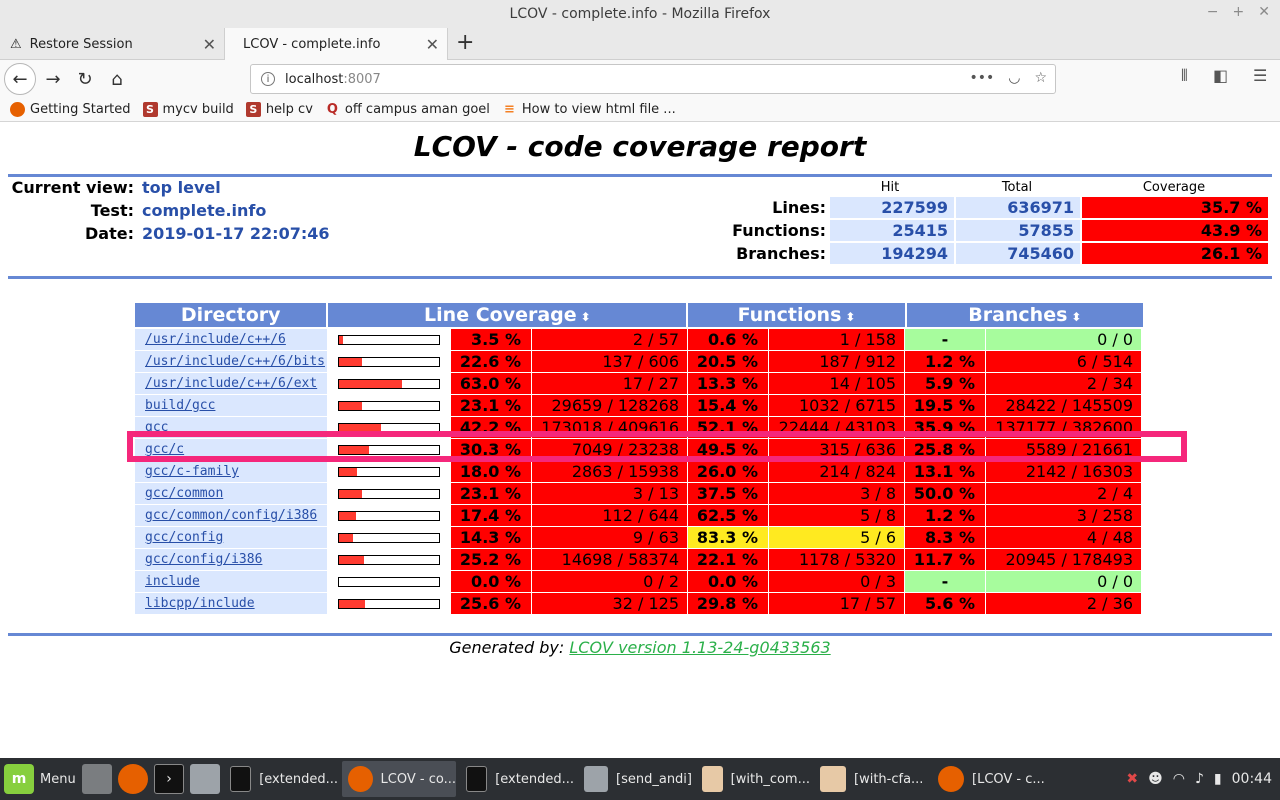  Describe the element at coordinates (389, 339) in the screenshot. I see `coverage-bar` at that location.